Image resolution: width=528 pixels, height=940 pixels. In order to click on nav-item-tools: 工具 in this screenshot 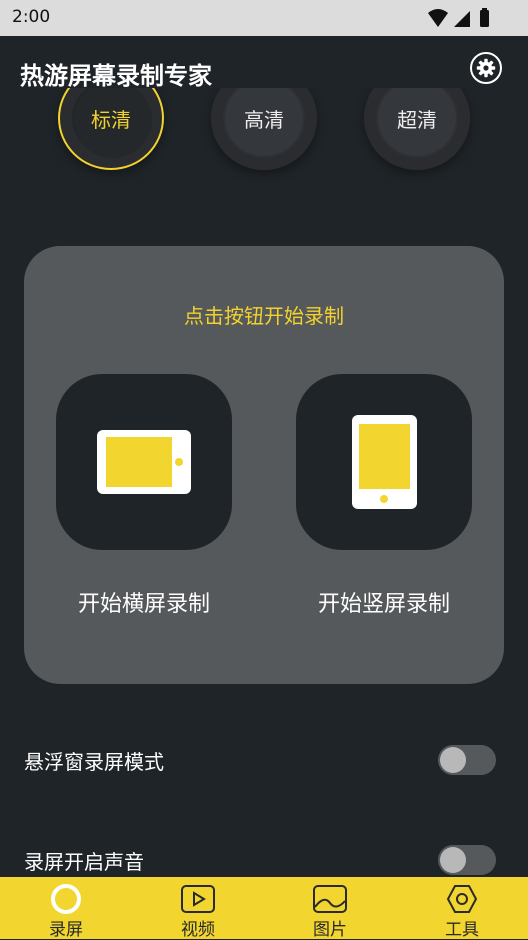, I will do `click(462, 908)`.